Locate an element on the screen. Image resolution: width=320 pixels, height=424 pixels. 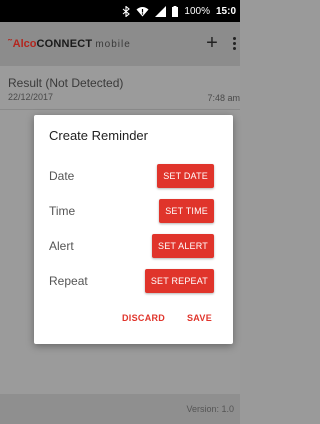
battery-icon is located at coordinates (175, 11).